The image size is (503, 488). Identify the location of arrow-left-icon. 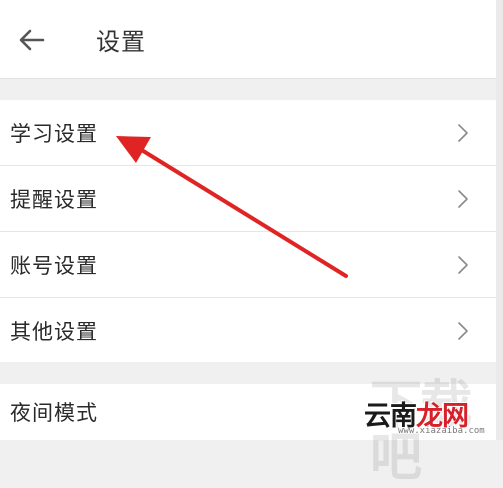
(32, 40).